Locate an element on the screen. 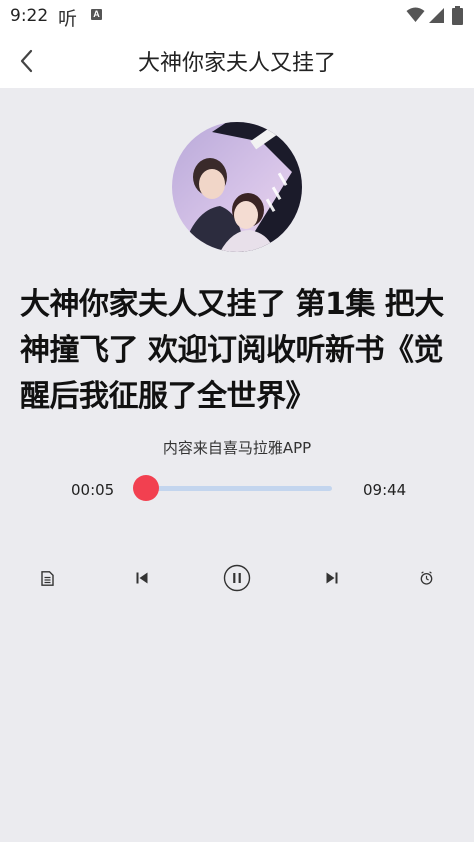 Image resolution: width=474 pixels, height=842 pixels. current-time: 00:05 is located at coordinates (93, 490).